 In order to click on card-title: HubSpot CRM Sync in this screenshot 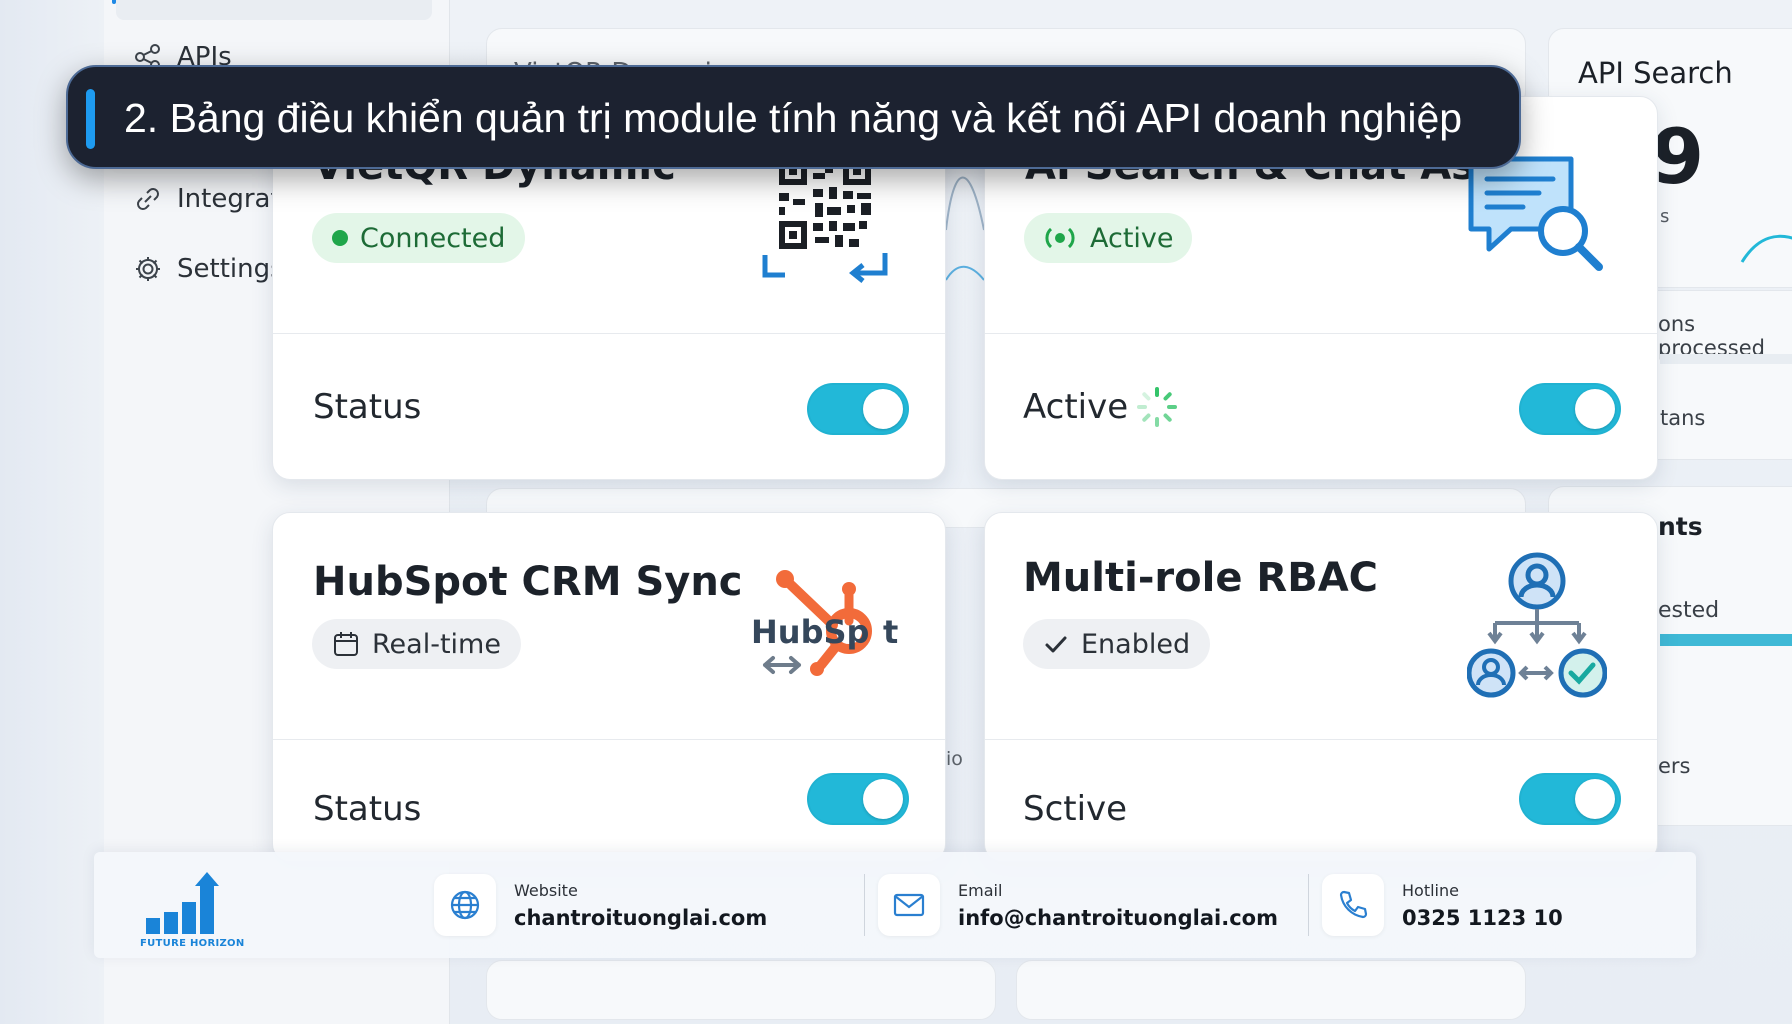, I will do `click(528, 582)`.